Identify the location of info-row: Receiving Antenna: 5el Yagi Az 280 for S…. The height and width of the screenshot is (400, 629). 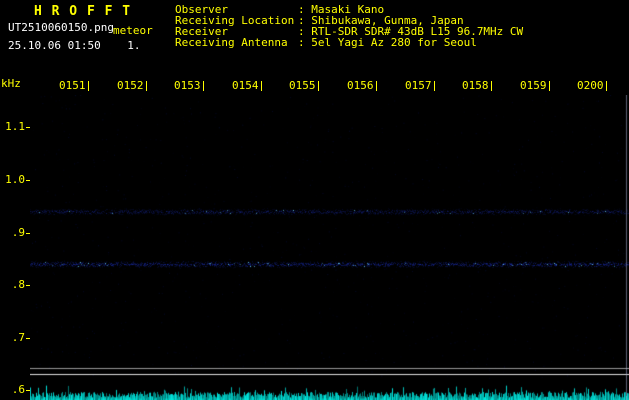
(349, 42).